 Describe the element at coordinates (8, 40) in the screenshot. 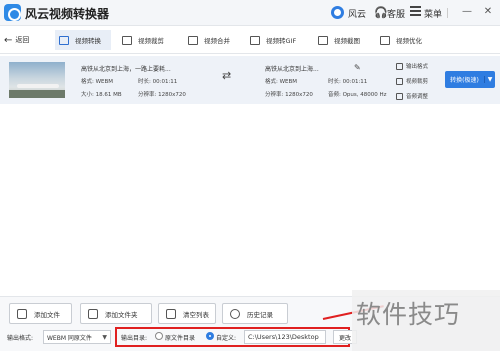

I see `back-arrow-icon: ←` at that location.